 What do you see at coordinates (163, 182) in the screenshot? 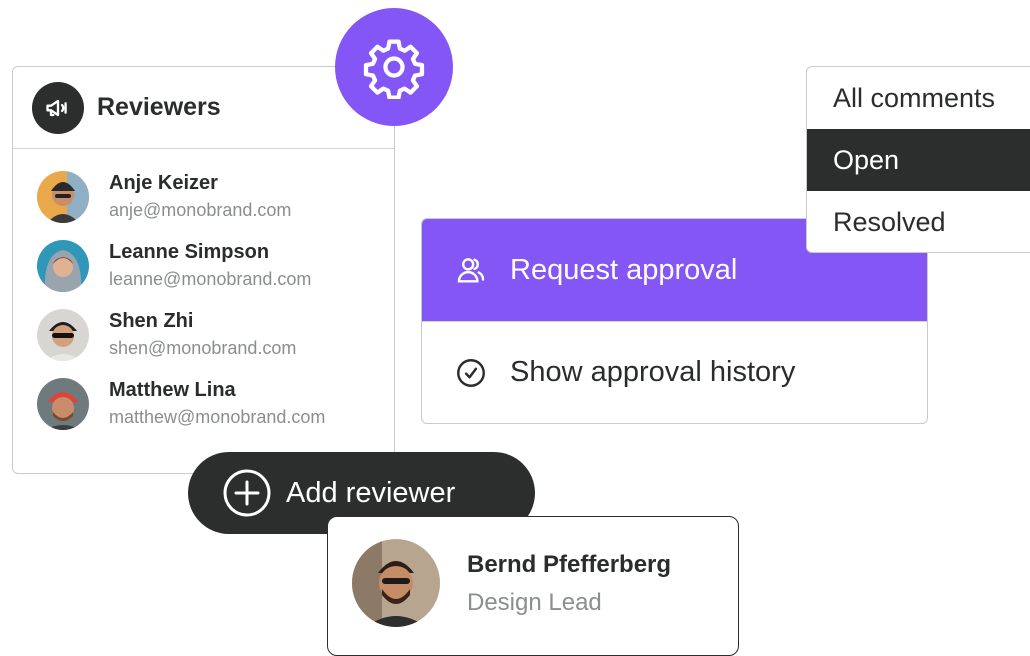
I see `reviewer-name: Anje Keizer` at bounding box center [163, 182].